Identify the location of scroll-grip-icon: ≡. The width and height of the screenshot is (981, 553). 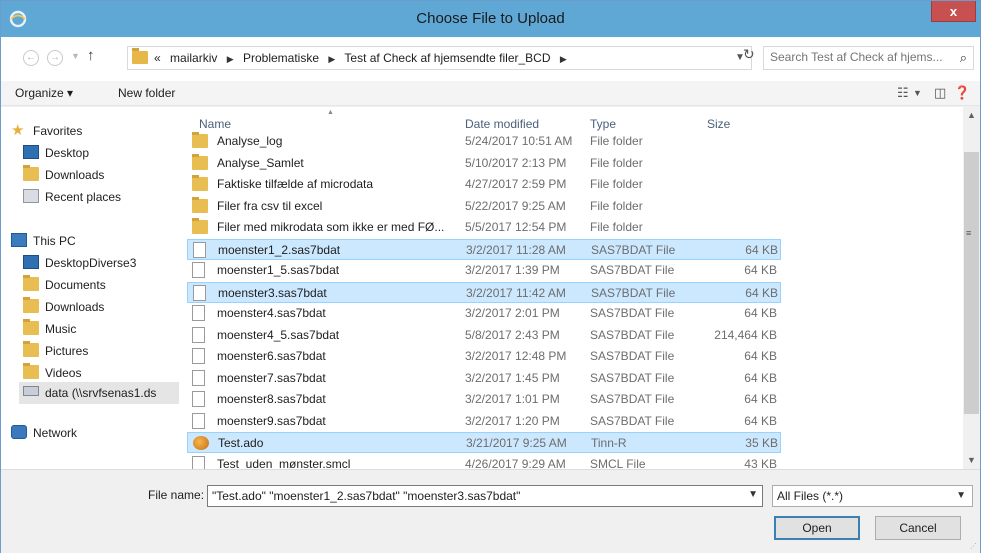
(969, 233).